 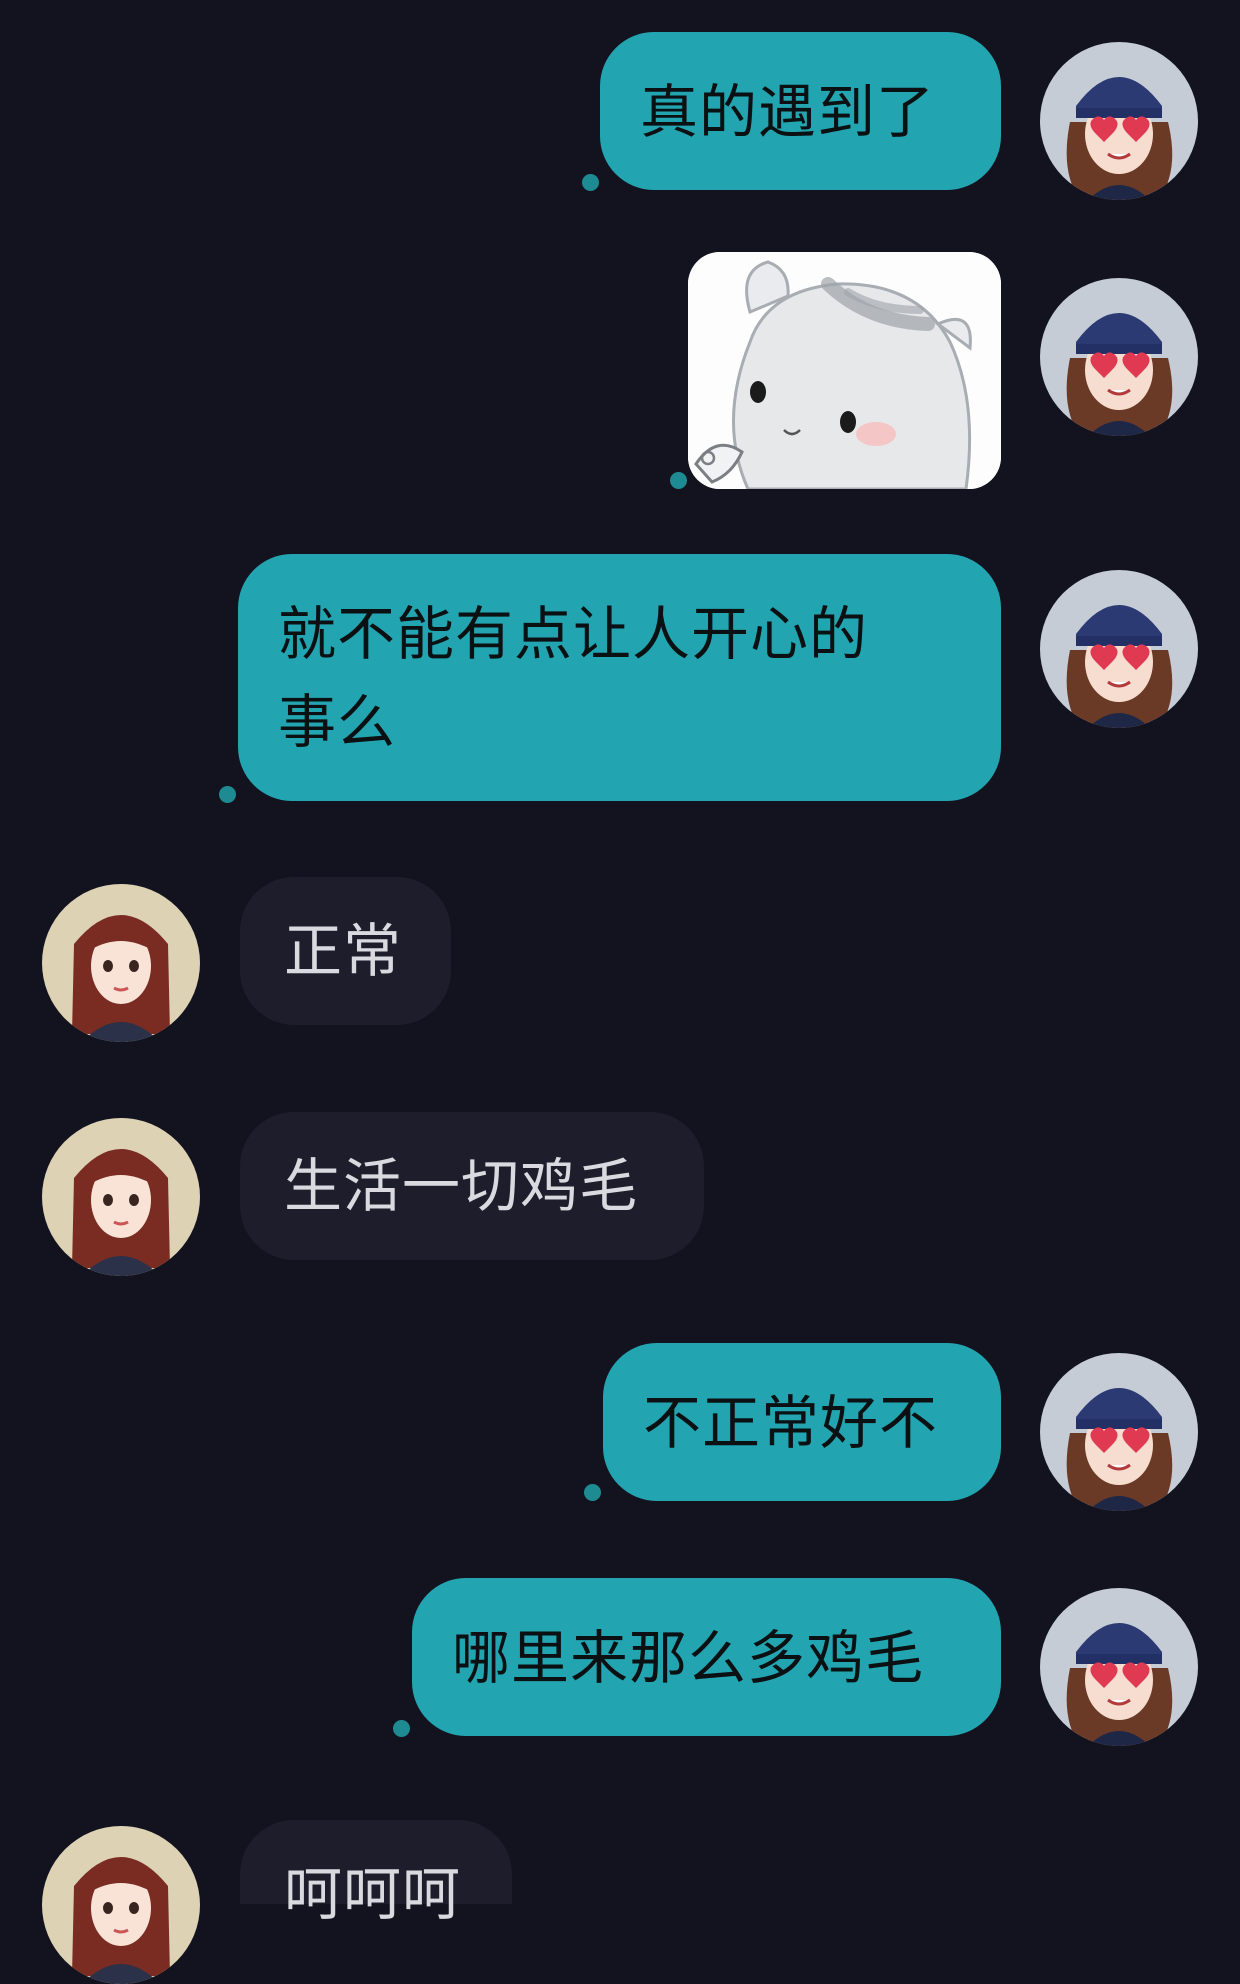 I want to click on hamster-sticker, so click(x=844, y=370).